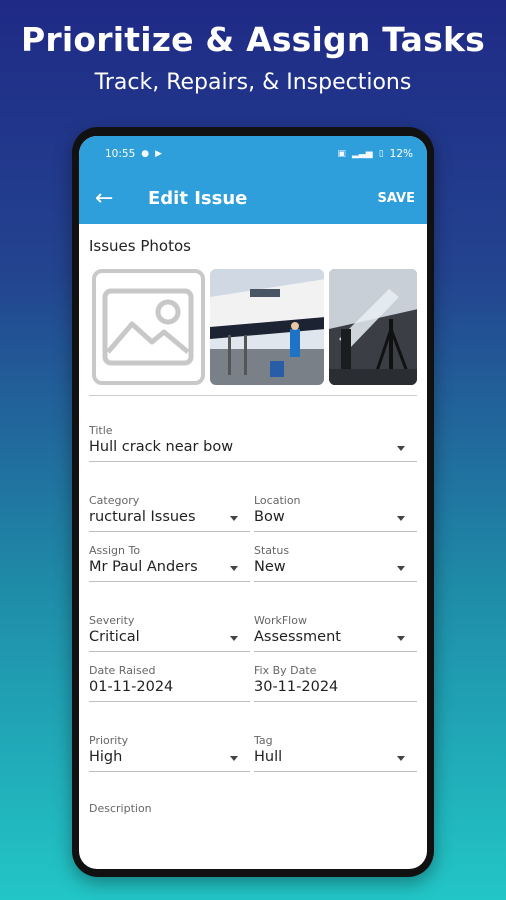 The height and width of the screenshot is (900, 506). What do you see at coordinates (263, 740) in the screenshot?
I see `tag-label: Tag` at bounding box center [263, 740].